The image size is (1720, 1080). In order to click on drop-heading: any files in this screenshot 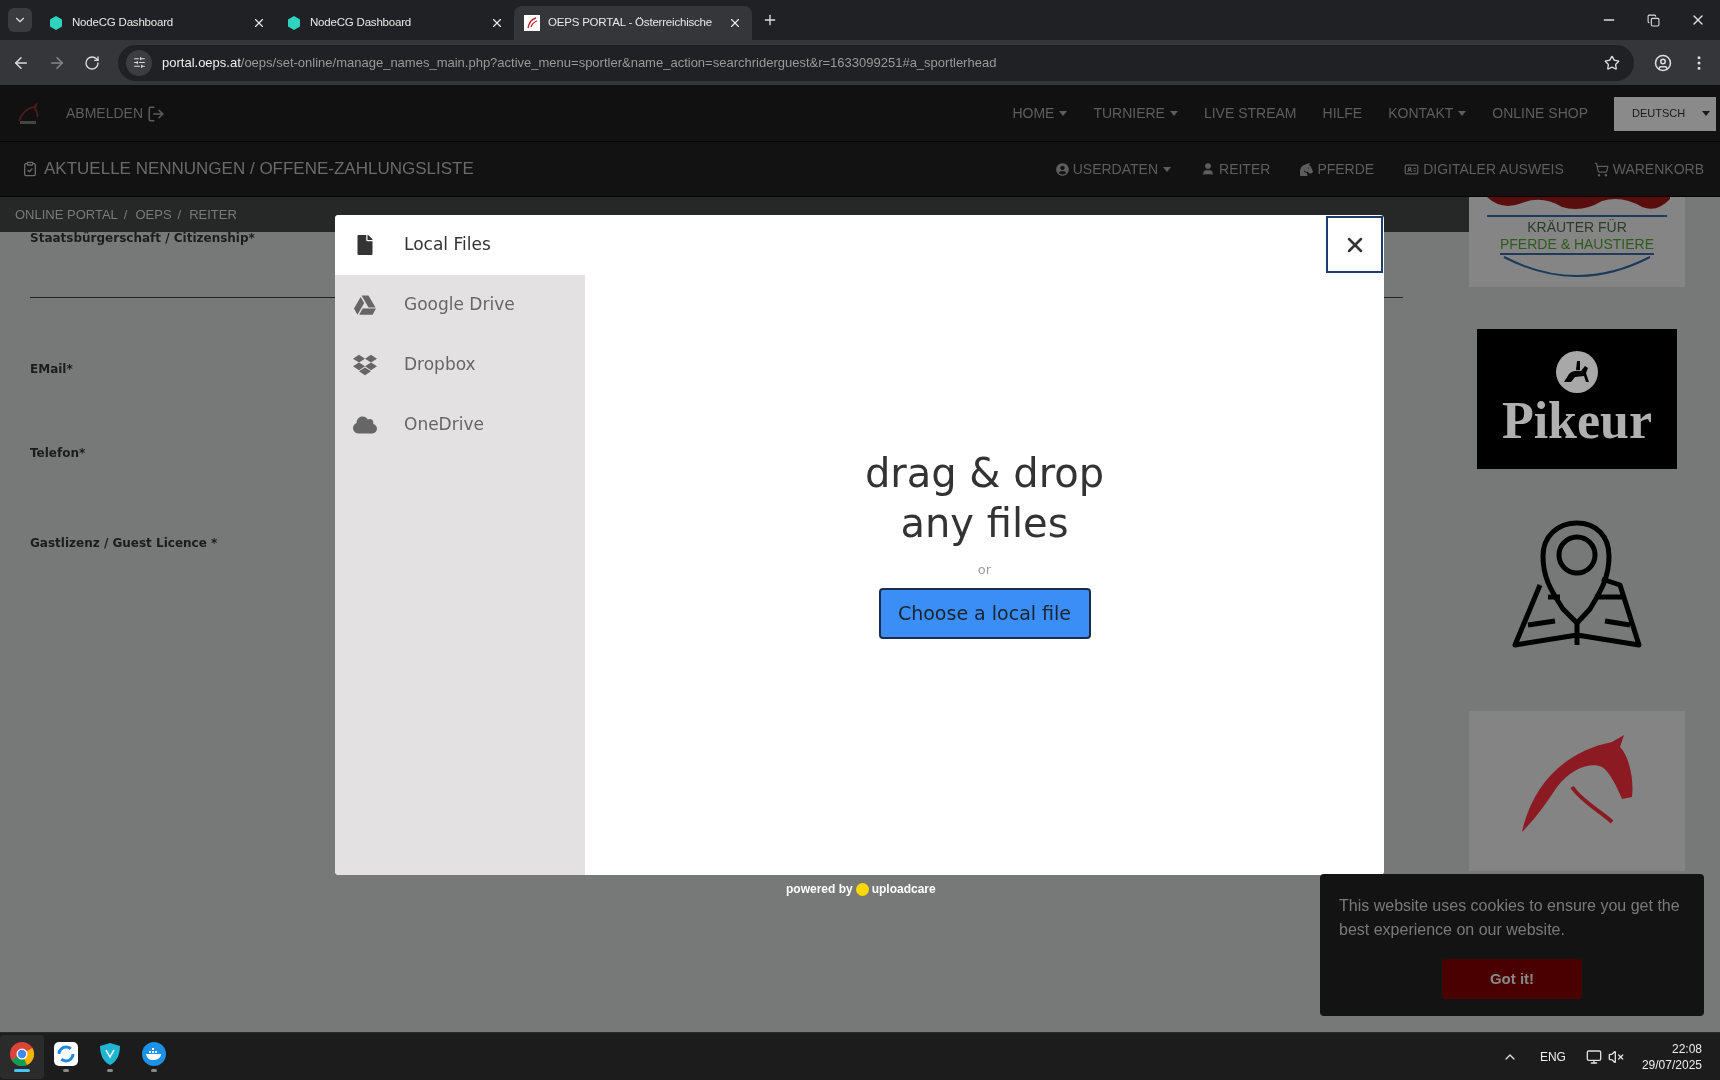, I will do `click(984, 523)`.